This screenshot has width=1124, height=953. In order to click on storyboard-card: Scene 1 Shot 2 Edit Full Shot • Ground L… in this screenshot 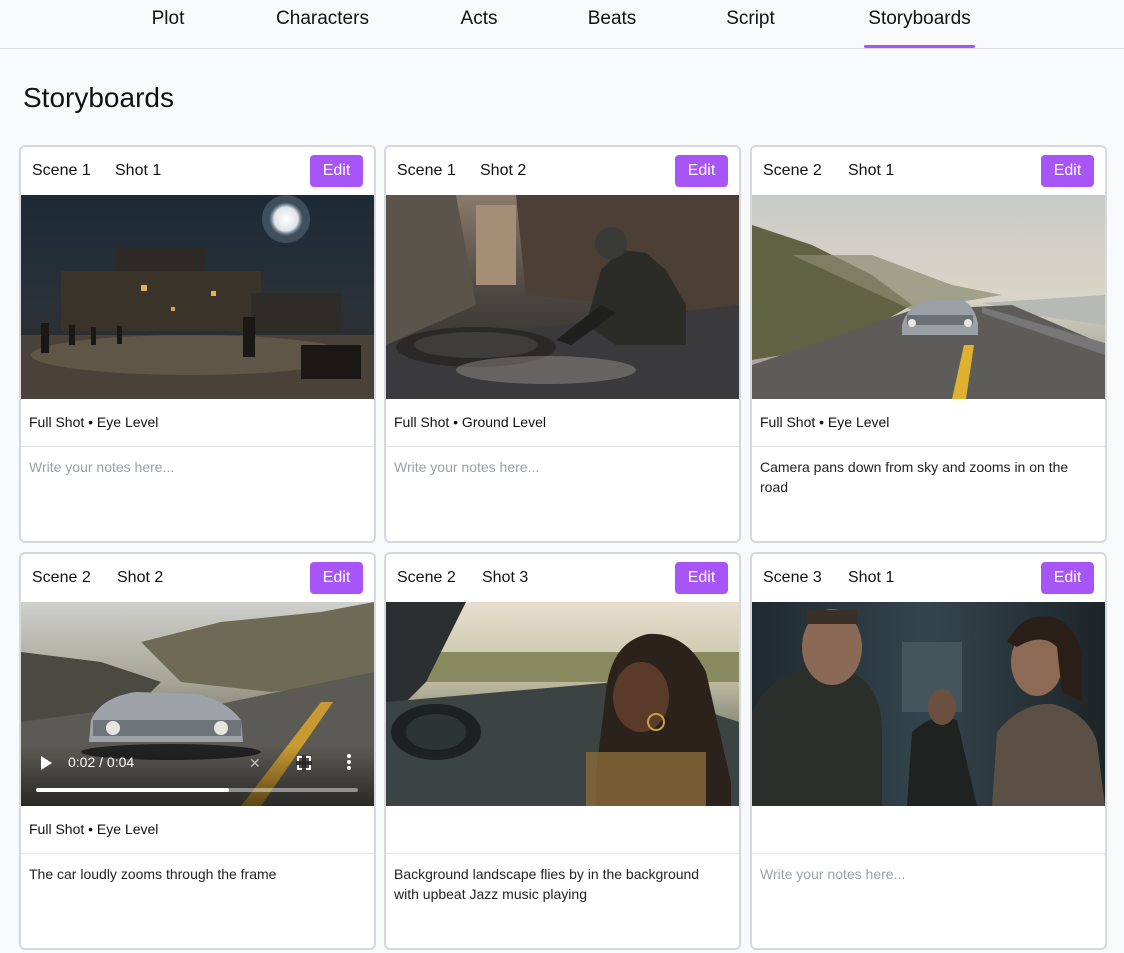, I will do `click(562, 344)`.